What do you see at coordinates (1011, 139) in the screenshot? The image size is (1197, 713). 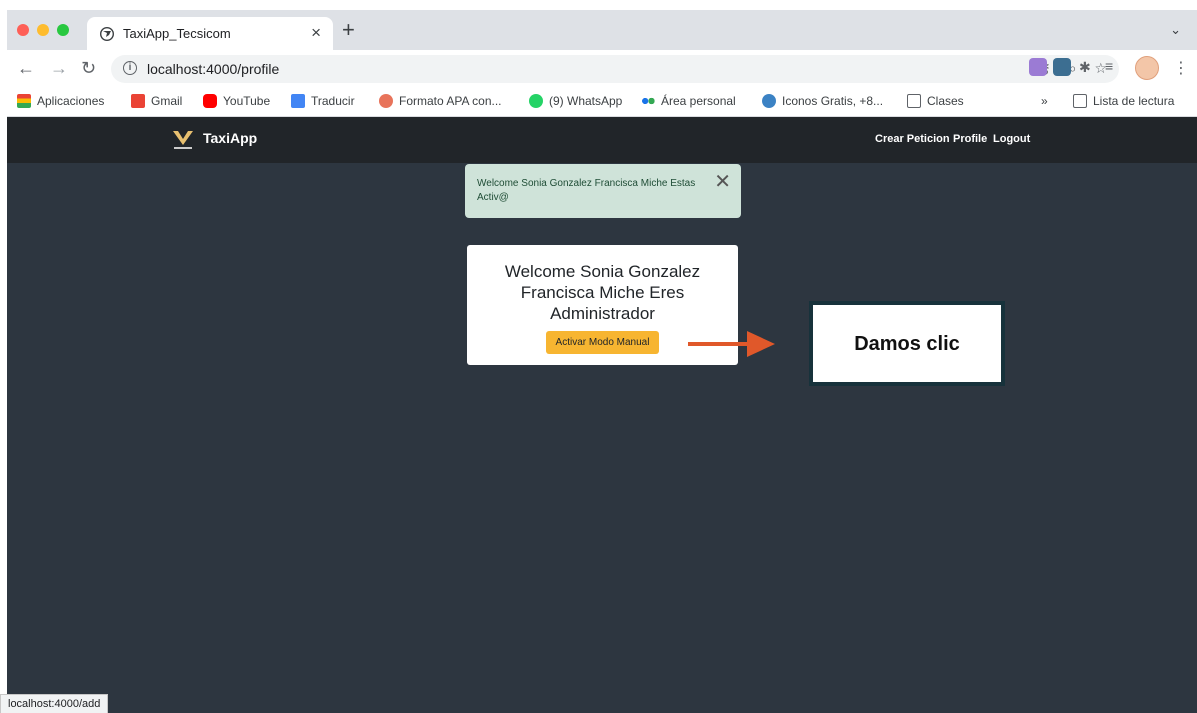 I see `nav-logout: Logout` at bounding box center [1011, 139].